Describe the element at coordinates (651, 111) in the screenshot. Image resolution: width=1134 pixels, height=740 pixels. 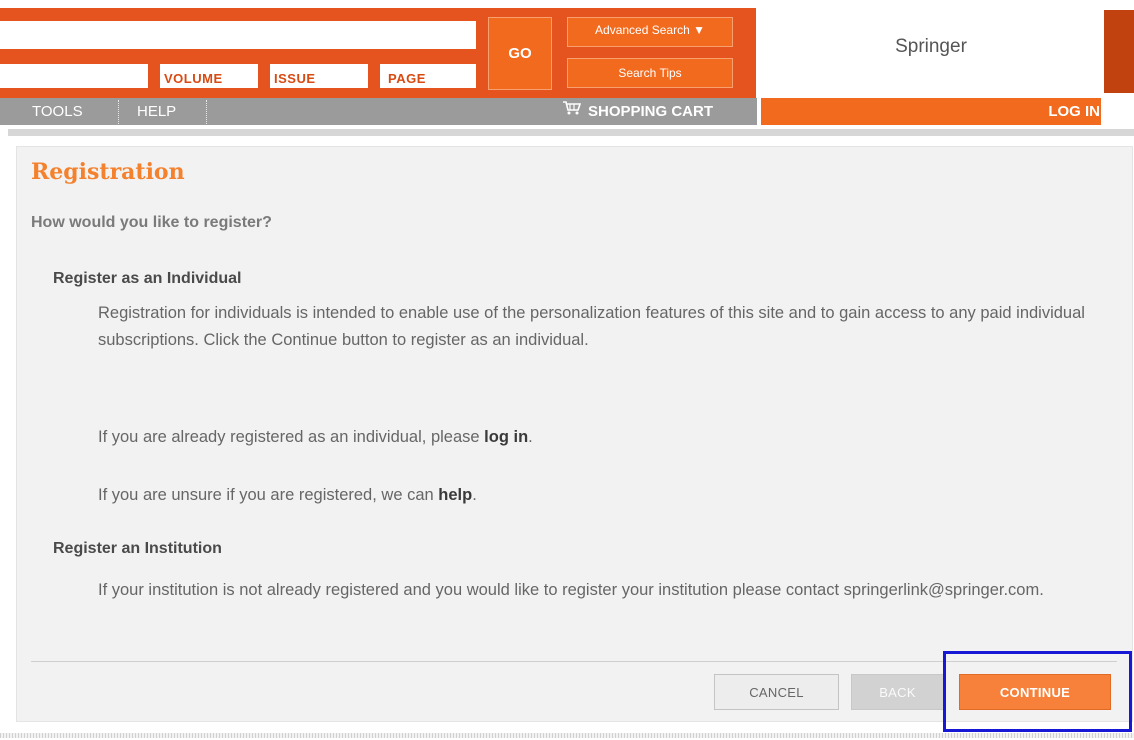
I see `shopping-cart-label: SHOPPING CART` at that location.